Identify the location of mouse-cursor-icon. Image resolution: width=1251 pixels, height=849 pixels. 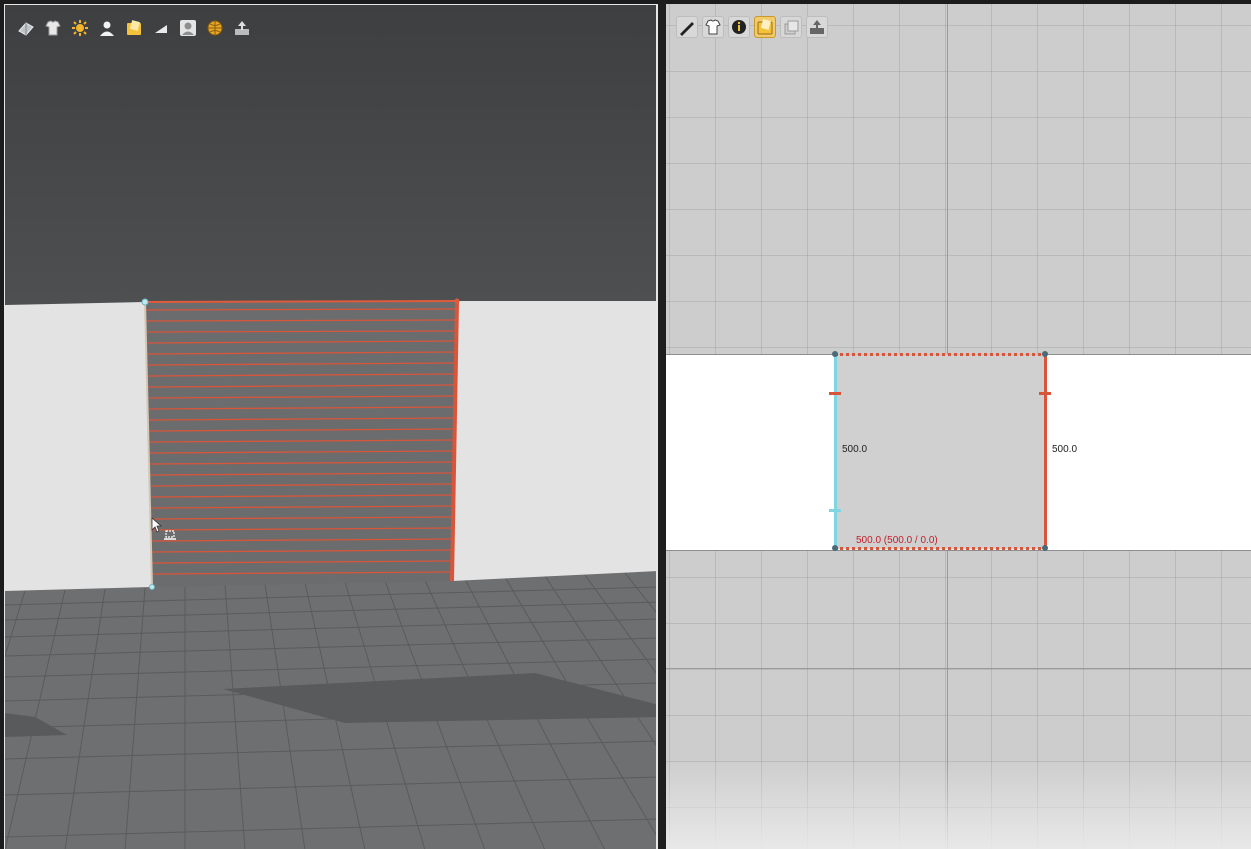
(157, 525).